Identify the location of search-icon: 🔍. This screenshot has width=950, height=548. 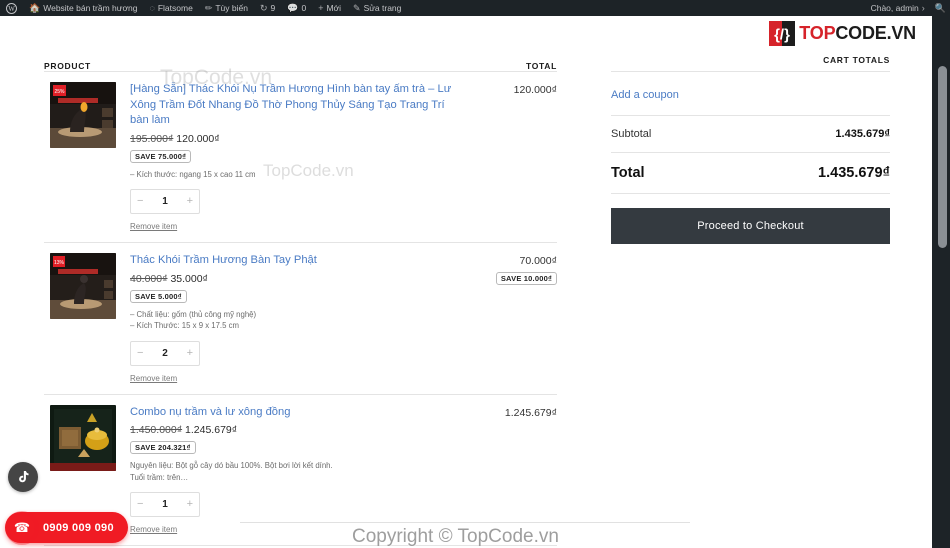
(940, 7).